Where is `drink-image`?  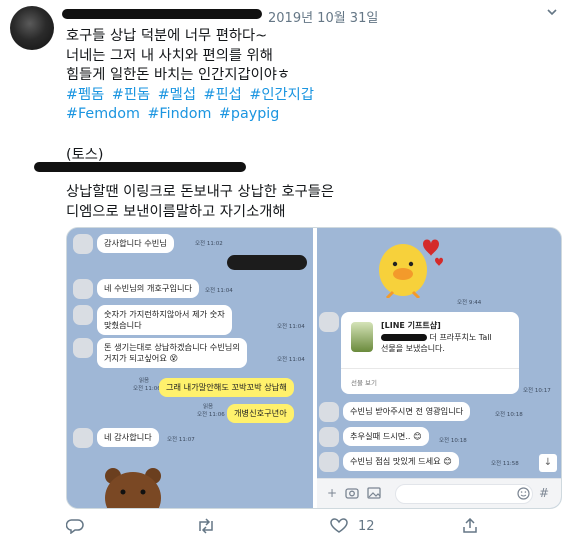
drink-image is located at coordinates (362, 337).